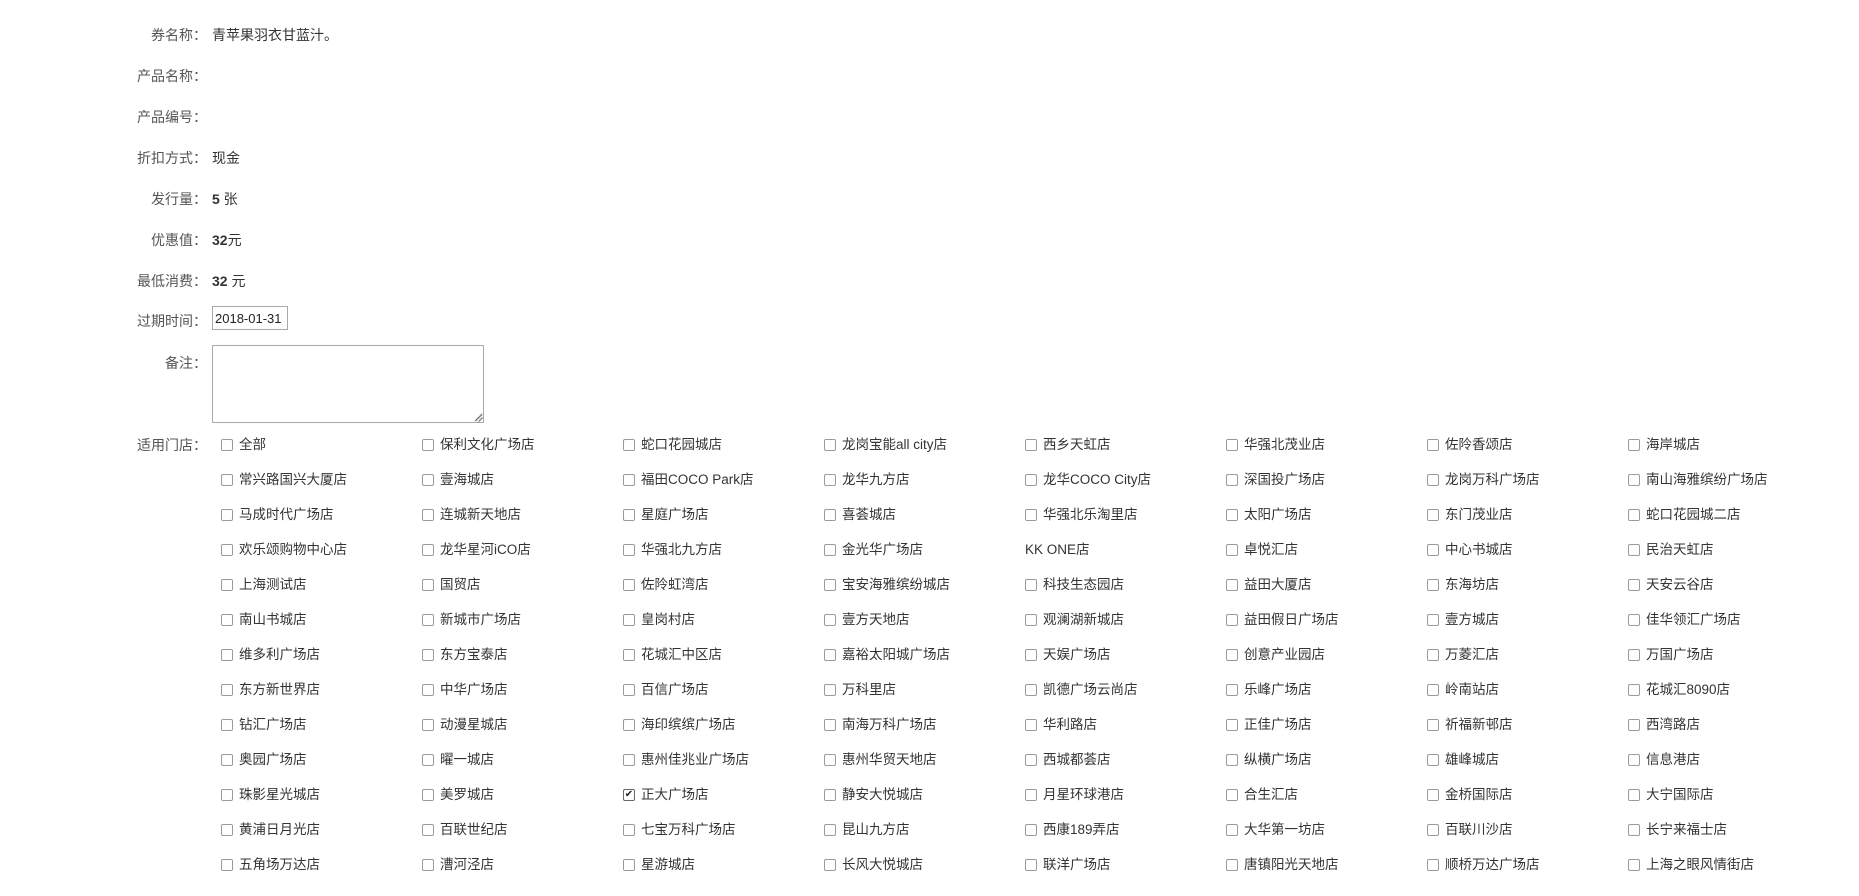  Describe the element at coordinates (264, 760) in the screenshot. I see `store-option: 奥园广场店` at that location.